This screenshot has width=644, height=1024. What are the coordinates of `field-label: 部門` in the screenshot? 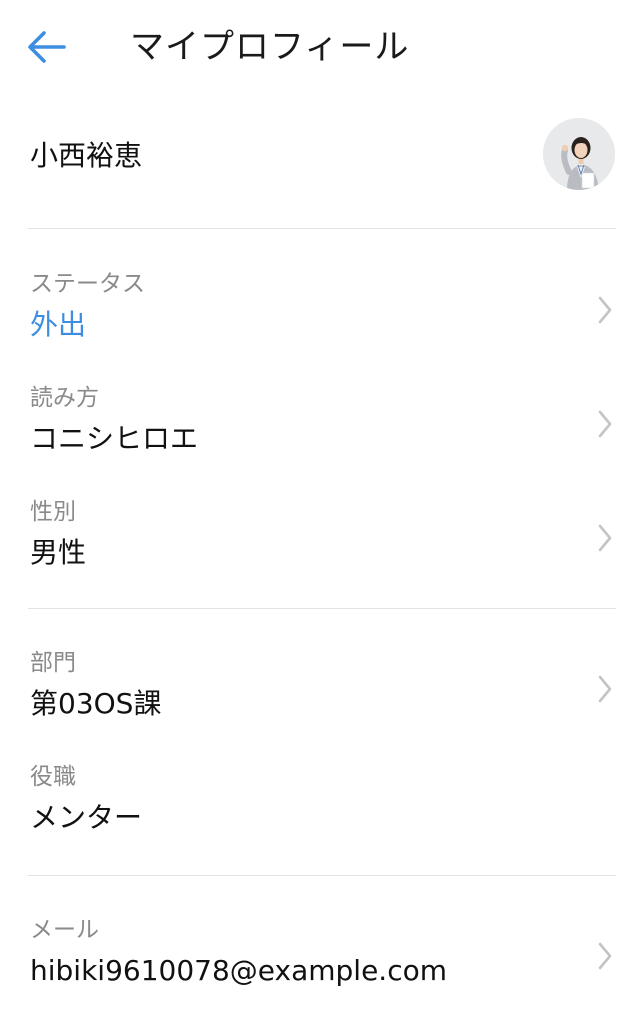 It's located at (53, 663).